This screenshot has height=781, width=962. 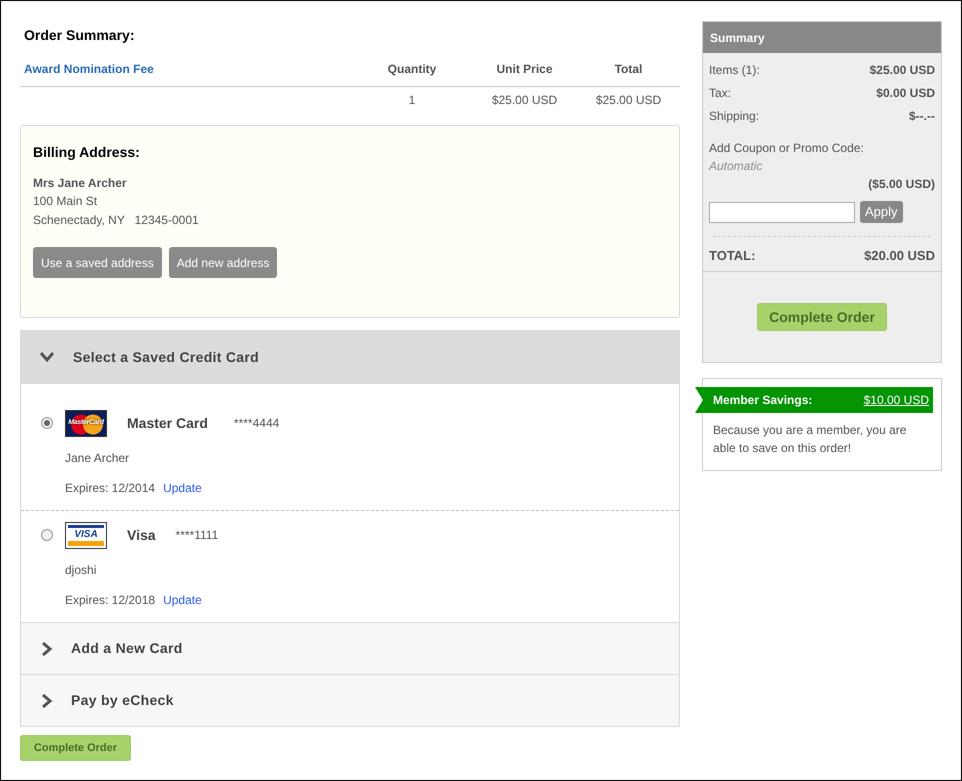 I want to click on chevron-down-icon, so click(x=47, y=357).